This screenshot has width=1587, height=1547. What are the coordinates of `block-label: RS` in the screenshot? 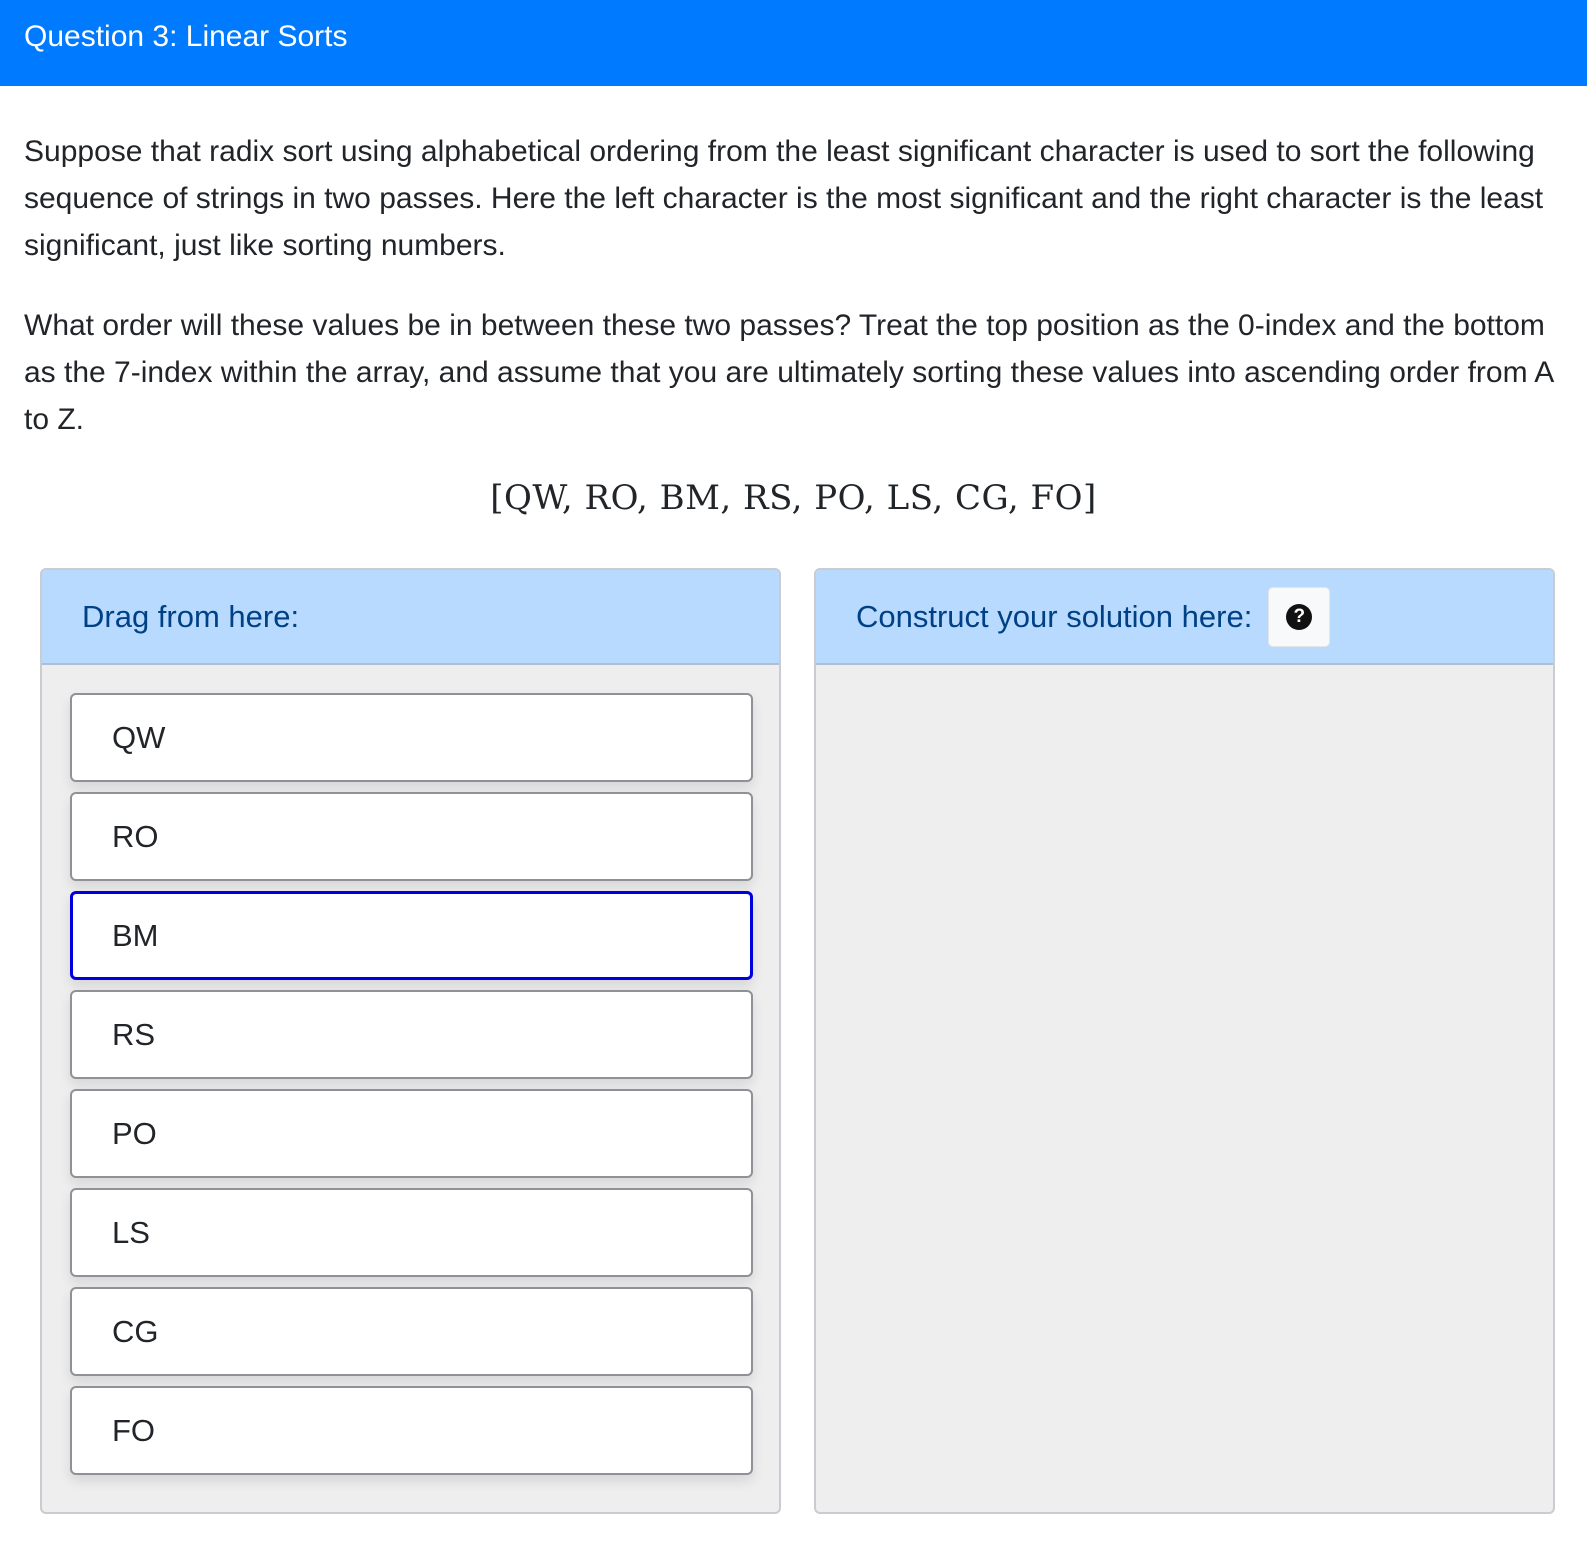 It's located at (134, 1034).